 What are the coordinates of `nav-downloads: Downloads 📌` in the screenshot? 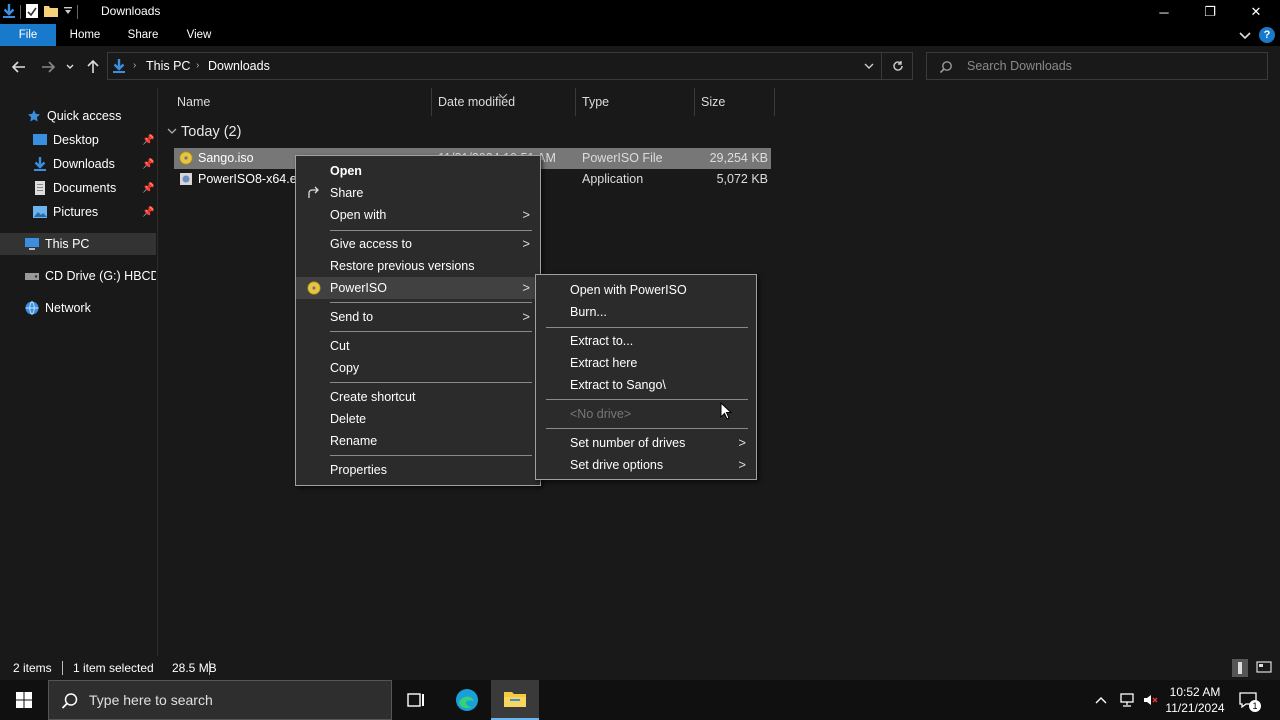 It's located at (78, 164).